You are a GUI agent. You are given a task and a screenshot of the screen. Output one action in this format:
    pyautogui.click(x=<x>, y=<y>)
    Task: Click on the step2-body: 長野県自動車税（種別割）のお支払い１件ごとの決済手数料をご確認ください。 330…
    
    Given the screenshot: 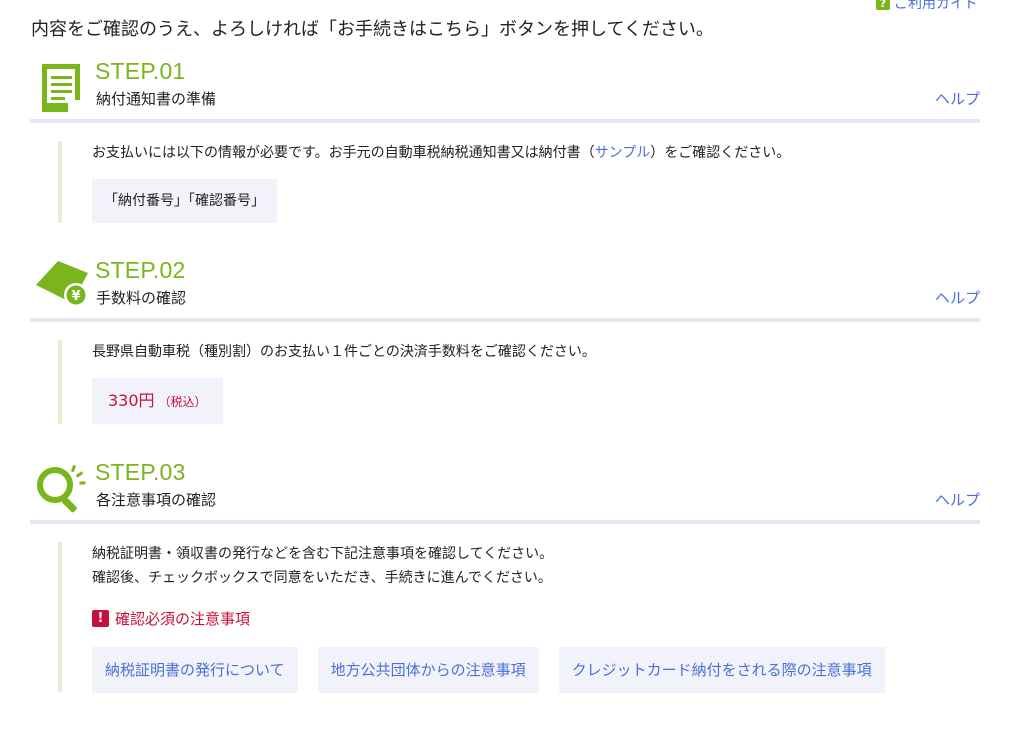 What is the action you would take?
    pyautogui.click(x=327, y=382)
    